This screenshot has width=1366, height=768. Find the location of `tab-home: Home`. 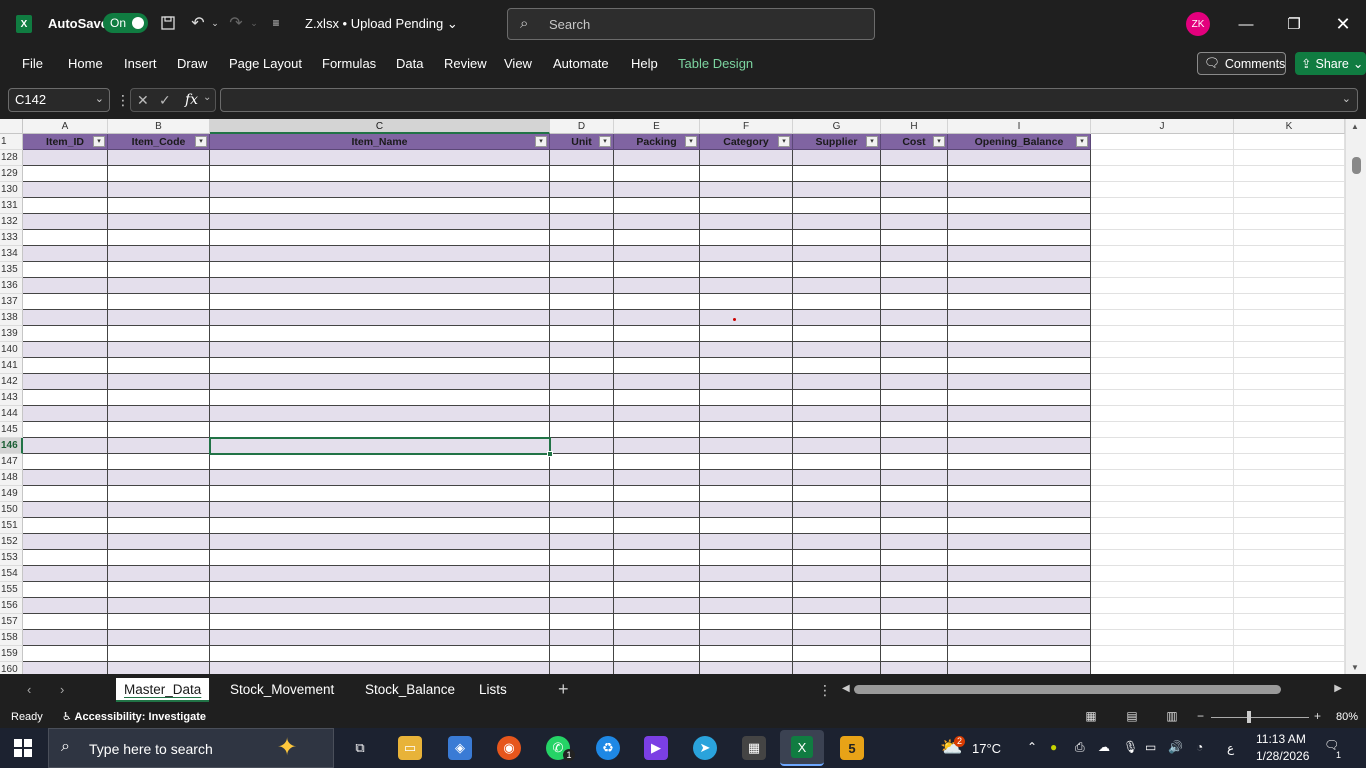

tab-home: Home is located at coordinates (85, 63).